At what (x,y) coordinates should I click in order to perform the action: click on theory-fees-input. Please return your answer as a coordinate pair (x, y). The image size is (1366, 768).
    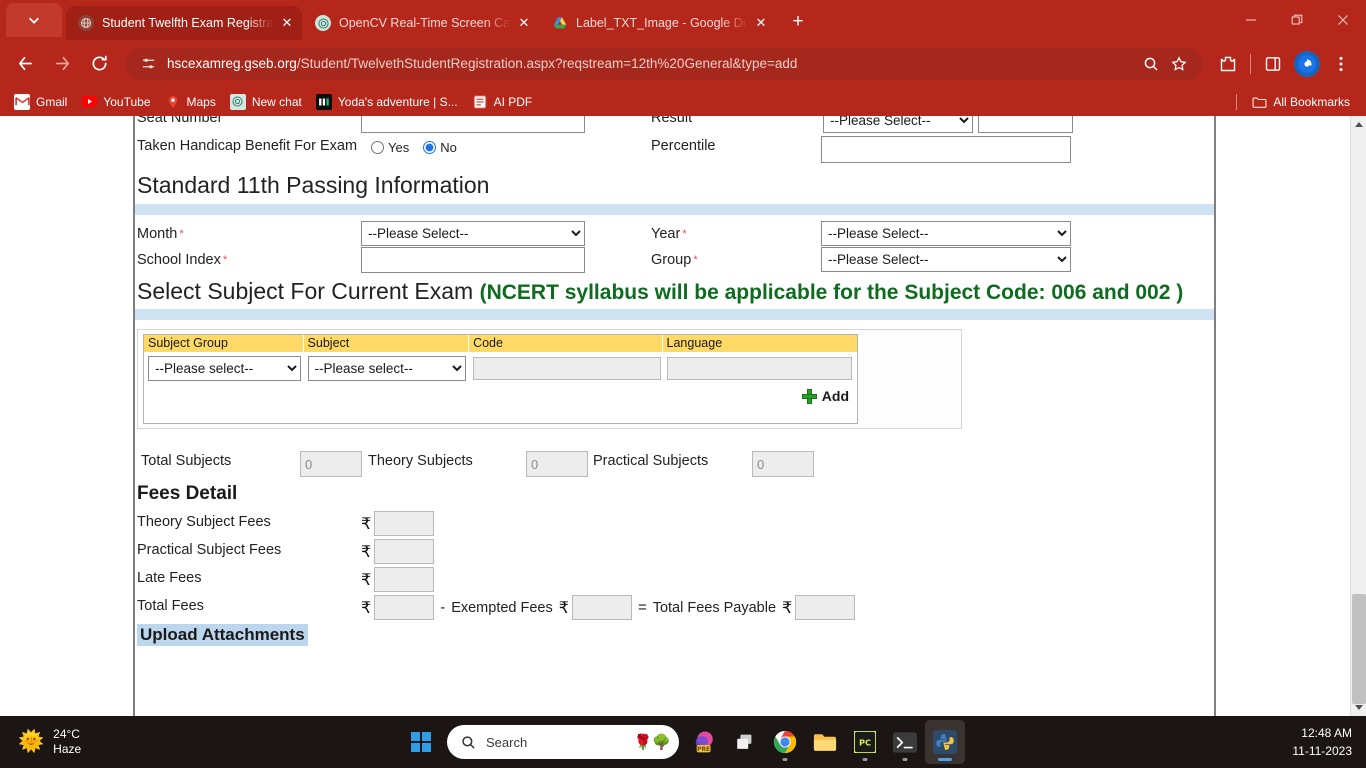
    Looking at the image, I should click on (404, 523).